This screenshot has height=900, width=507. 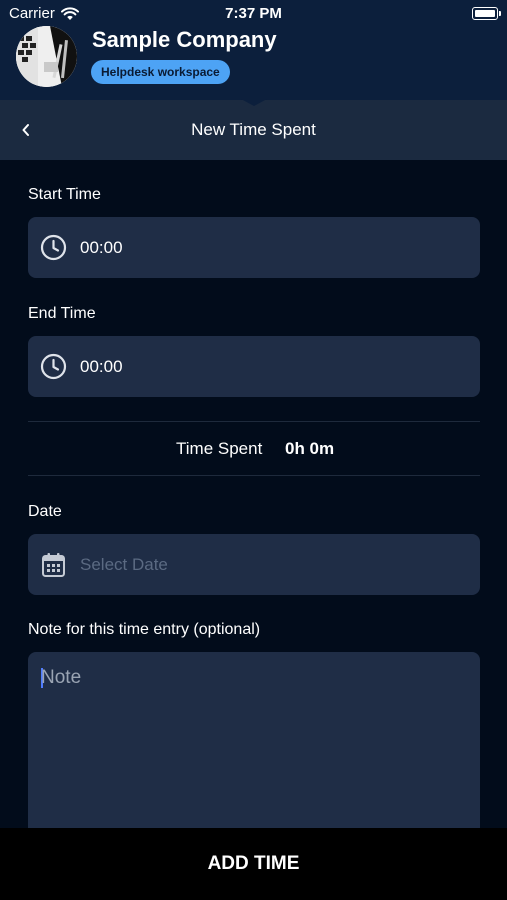 I want to click on date-field: Select Date, so click(x=254, y=564).